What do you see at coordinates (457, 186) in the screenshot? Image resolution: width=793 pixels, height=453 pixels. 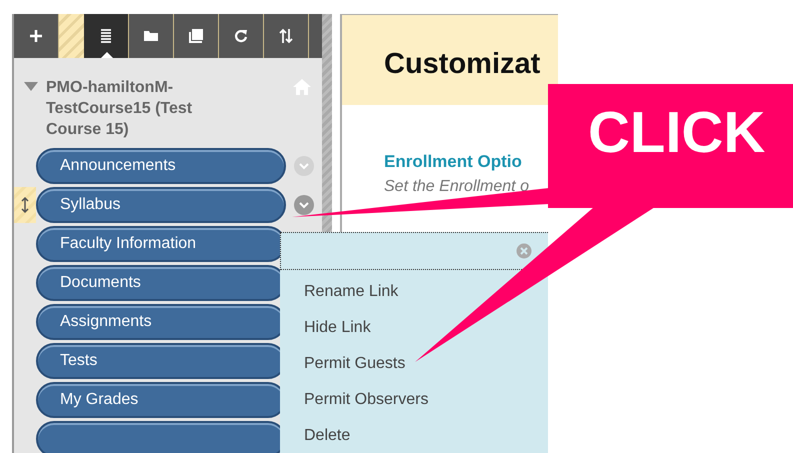 I see `section-description: Set the Enrollment o` at bounding box center [457, 186].